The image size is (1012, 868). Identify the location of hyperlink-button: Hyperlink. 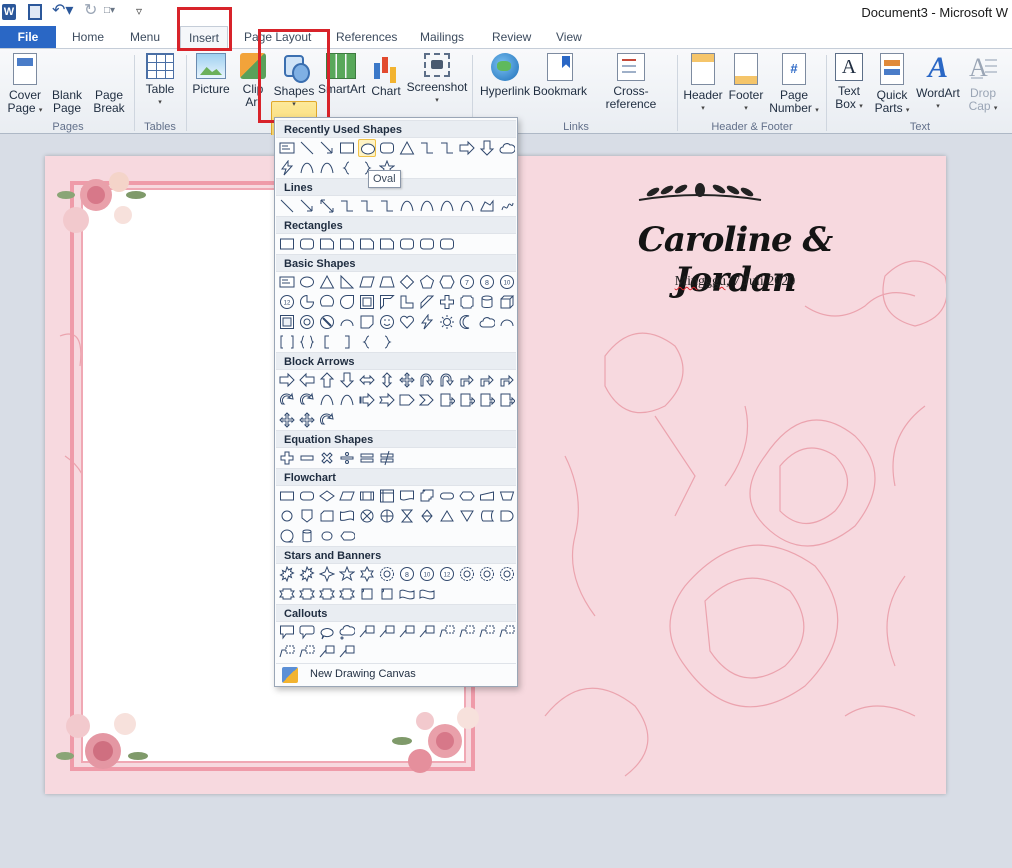
(505, 75).